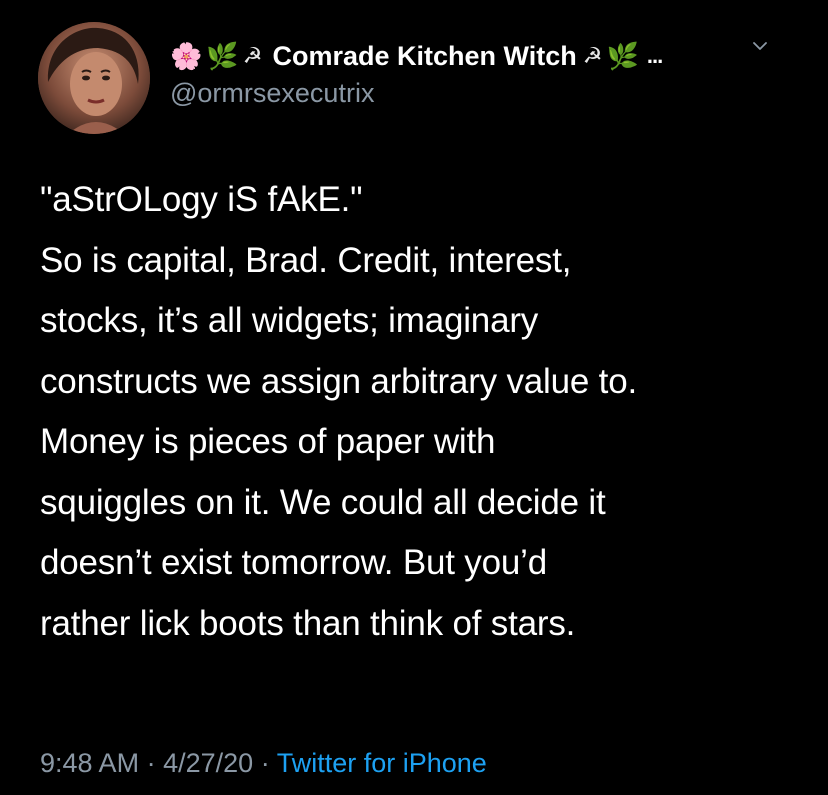 The height and width of the screenshot is (795, 828). I want to click on cherry-blossom-icon: 🌸, so click(186, 56).